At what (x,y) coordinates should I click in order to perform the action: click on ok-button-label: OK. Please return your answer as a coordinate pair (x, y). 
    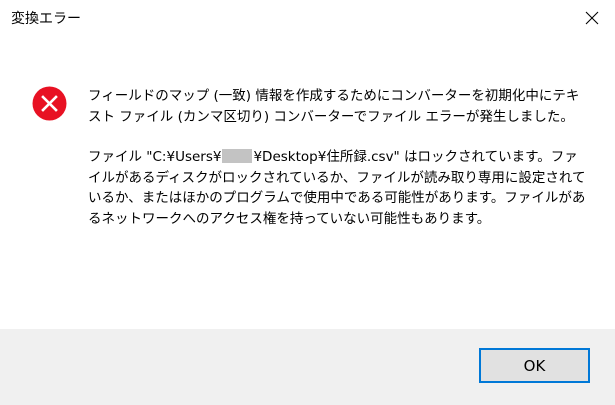
    Looking at the image, I should click on (534, 365).